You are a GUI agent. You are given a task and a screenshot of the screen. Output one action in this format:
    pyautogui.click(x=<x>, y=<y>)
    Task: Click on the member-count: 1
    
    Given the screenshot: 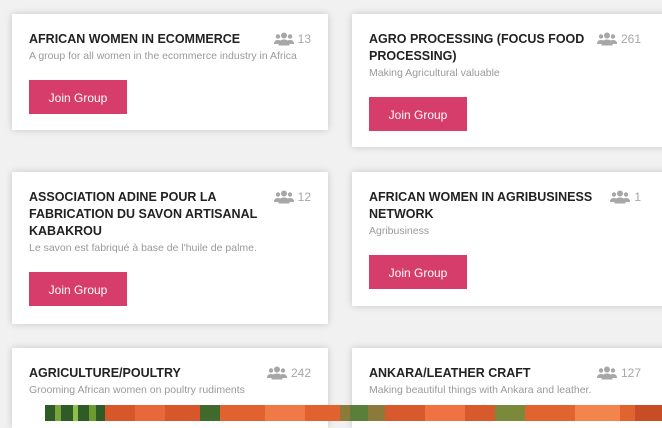 What is the action you would take?
    pyautogui.click(x=625, y=196)
    